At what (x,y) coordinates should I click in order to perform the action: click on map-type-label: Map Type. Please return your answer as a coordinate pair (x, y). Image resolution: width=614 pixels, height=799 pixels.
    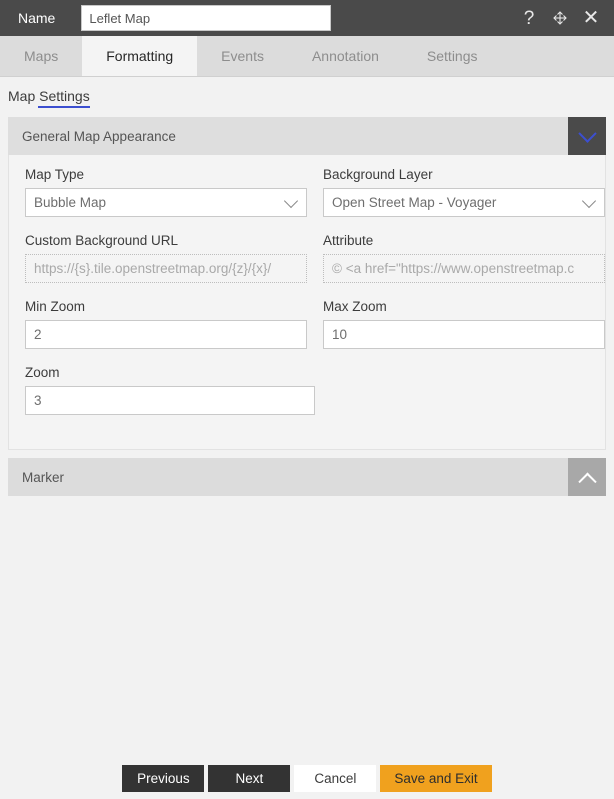
    Looking at the image, I should click on (55, 174).